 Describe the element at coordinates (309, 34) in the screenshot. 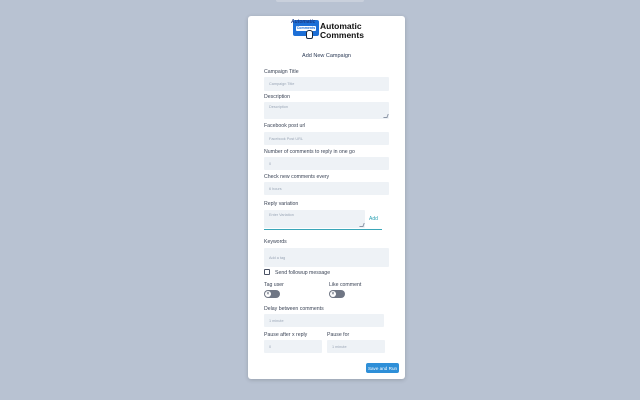

I see `hand-cursor-icon` at that location.